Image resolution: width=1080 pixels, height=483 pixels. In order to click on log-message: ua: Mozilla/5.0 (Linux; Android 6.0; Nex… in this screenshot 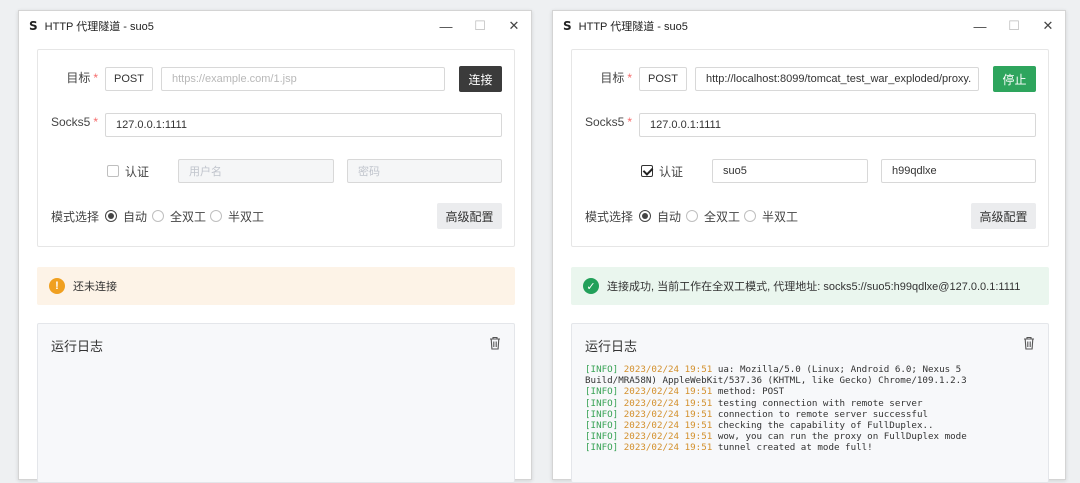, I will do `click(839, 369)`.